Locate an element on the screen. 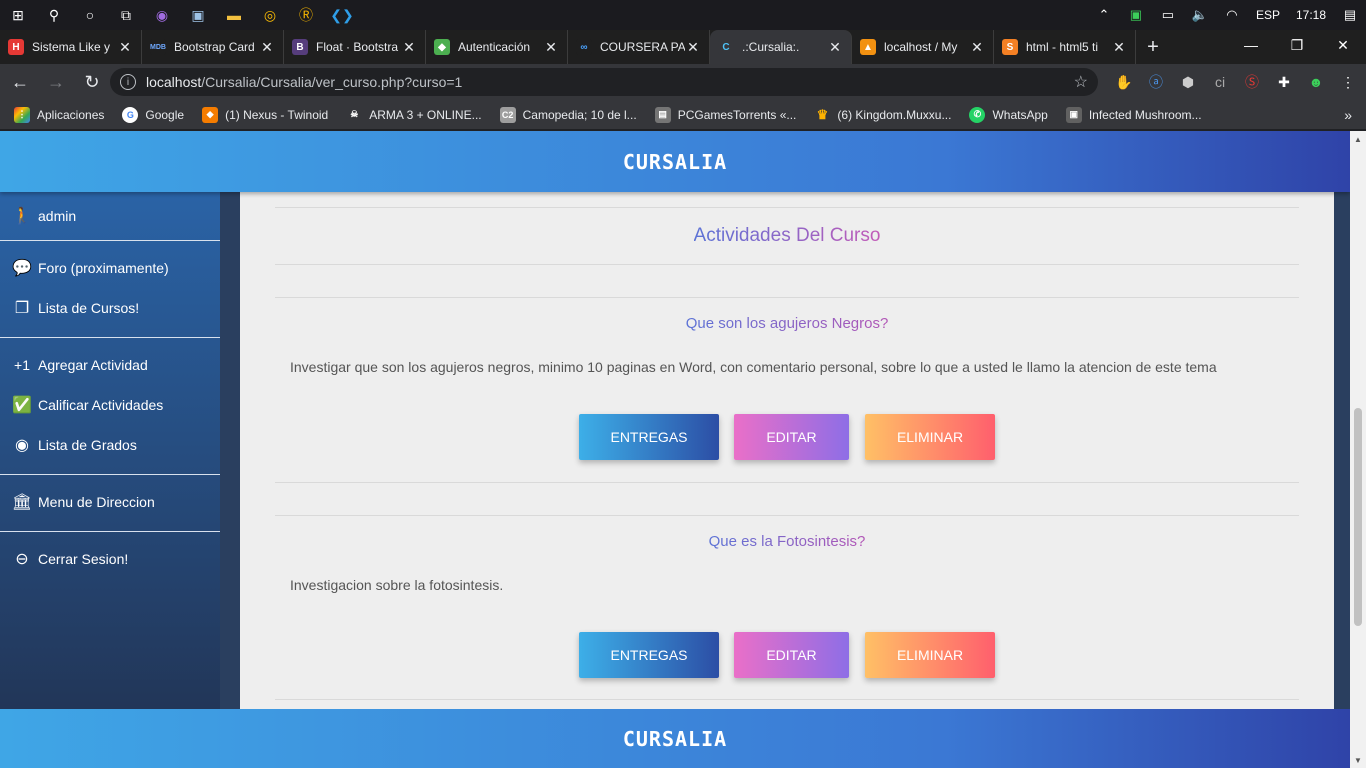  remote-desktop-icon: ▣ is located at coordinates (198, 15).